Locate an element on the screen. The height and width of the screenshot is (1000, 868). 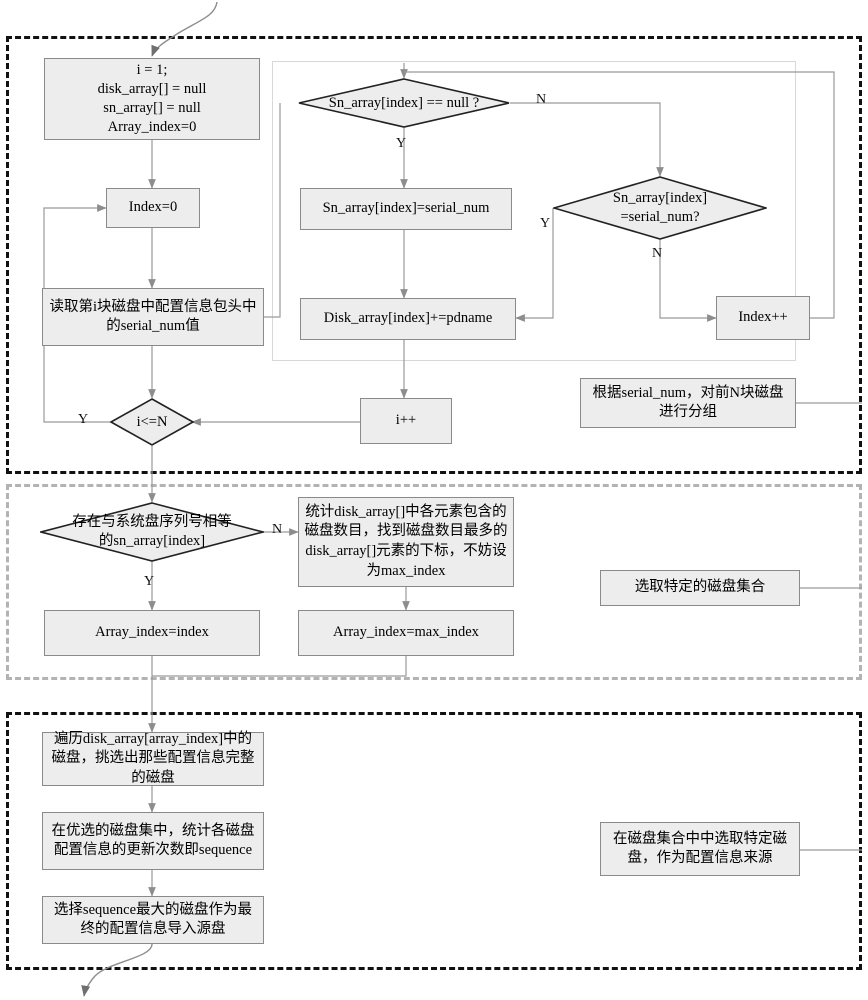
node-disk-append: Disk_array[index]+=pdname is located at coordinates (408, 319).